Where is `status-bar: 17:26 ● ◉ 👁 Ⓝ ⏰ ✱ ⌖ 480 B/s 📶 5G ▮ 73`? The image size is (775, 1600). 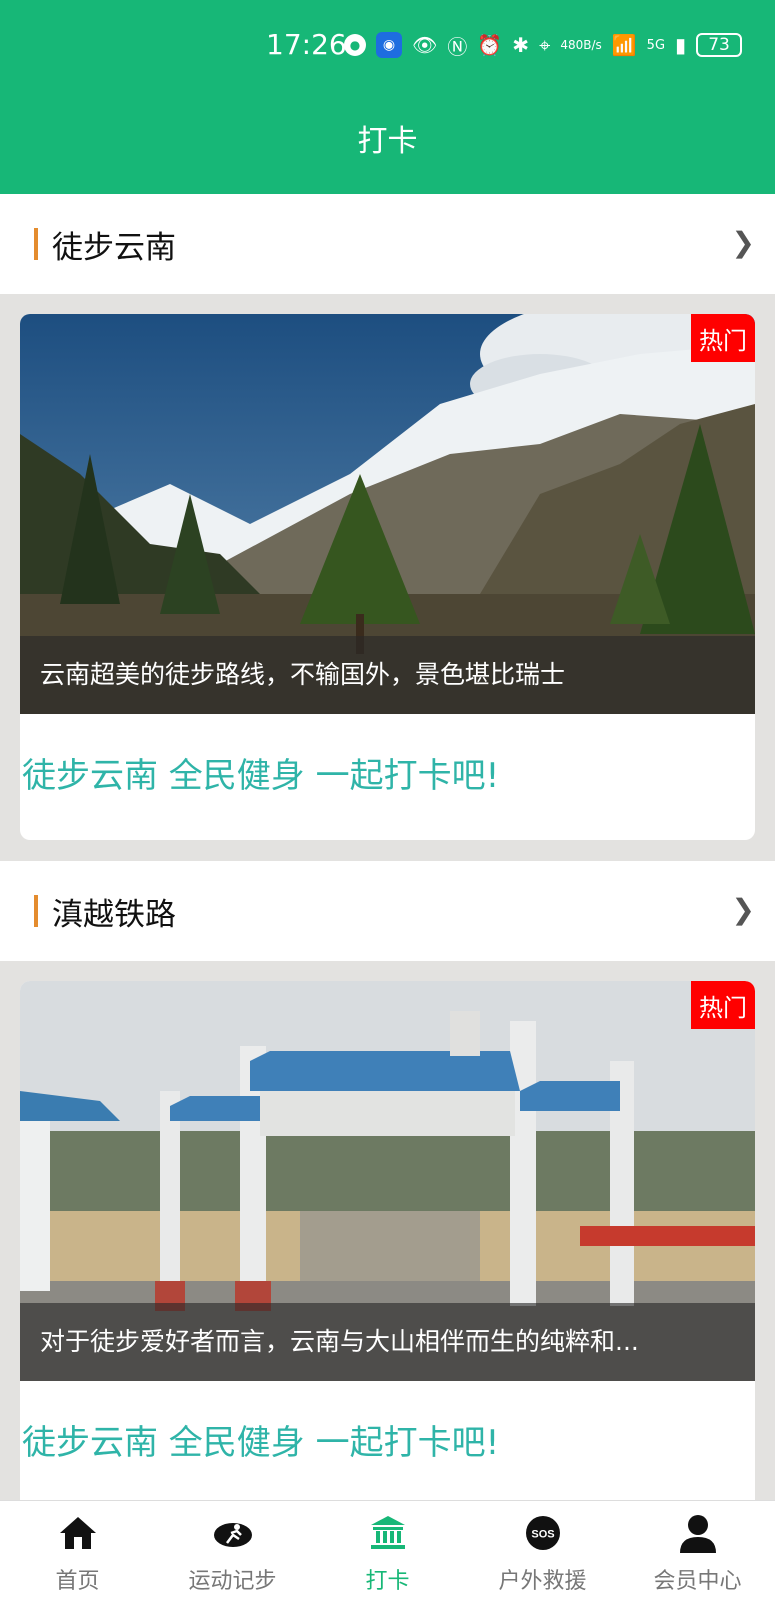
status-bar: 17:26 ● ◉ 👁 Ⓝ ⏰ ✱ ⌖ 480 B/s 📶 5G ▮ 73 is located at coordinates (387, 46).